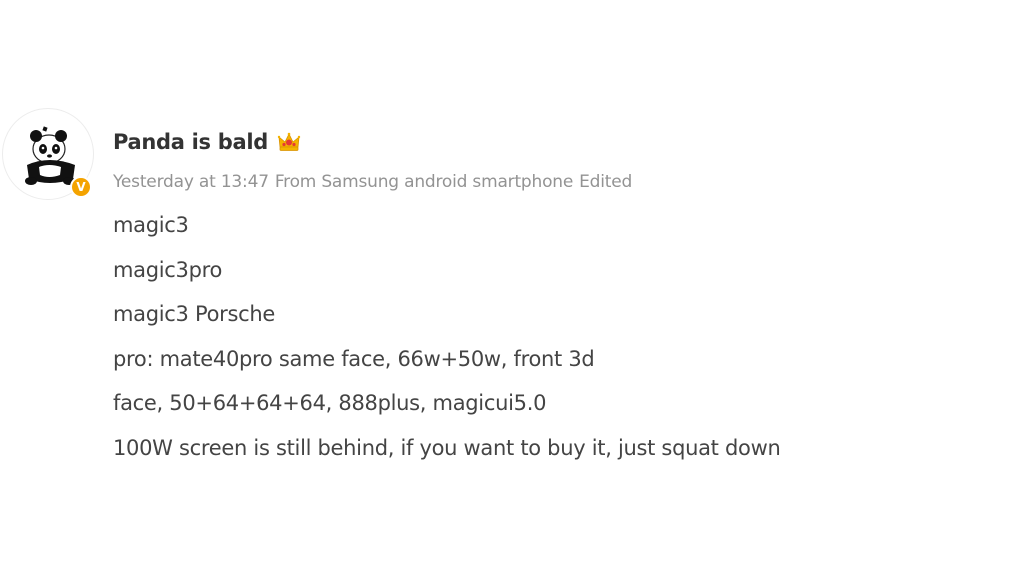 Image resolution: width=1010 pixels, height=568 pixels. Describe the element at coordinates (151, 225) in the screenshot. I see `post-text-line: magic3` at that location.